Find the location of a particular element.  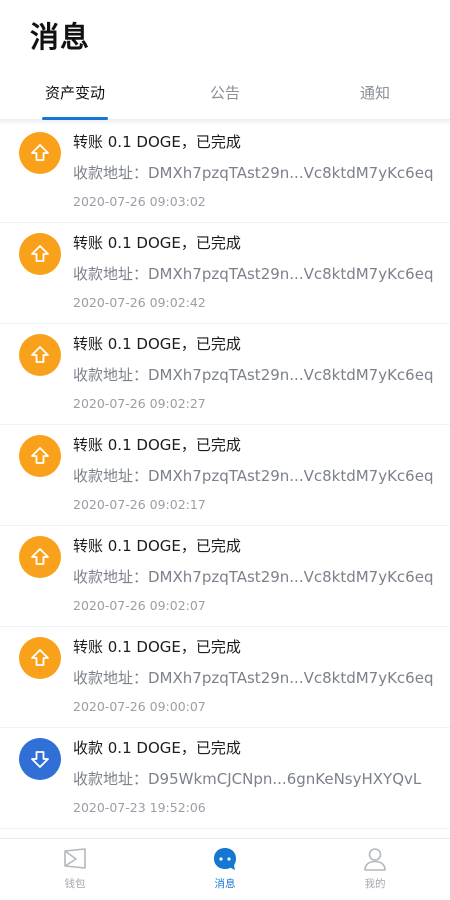

message-time: 2020-07-26 09:00:07 is located at coordinates (139, 706).